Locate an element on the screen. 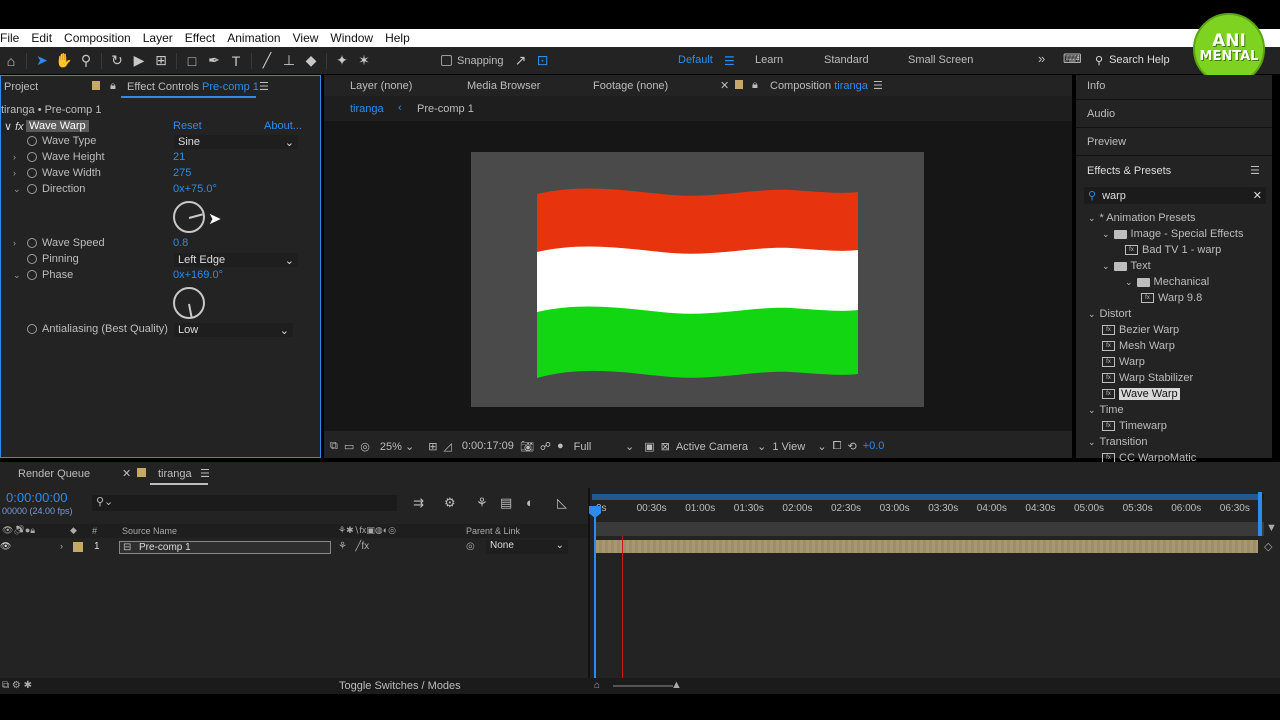 This screenshot has width=1280, height=720. tab-project: Project is located at coordinates (21, 87).